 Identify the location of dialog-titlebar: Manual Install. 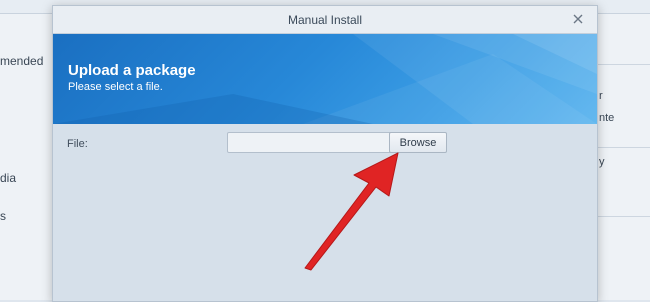
(325, 20).